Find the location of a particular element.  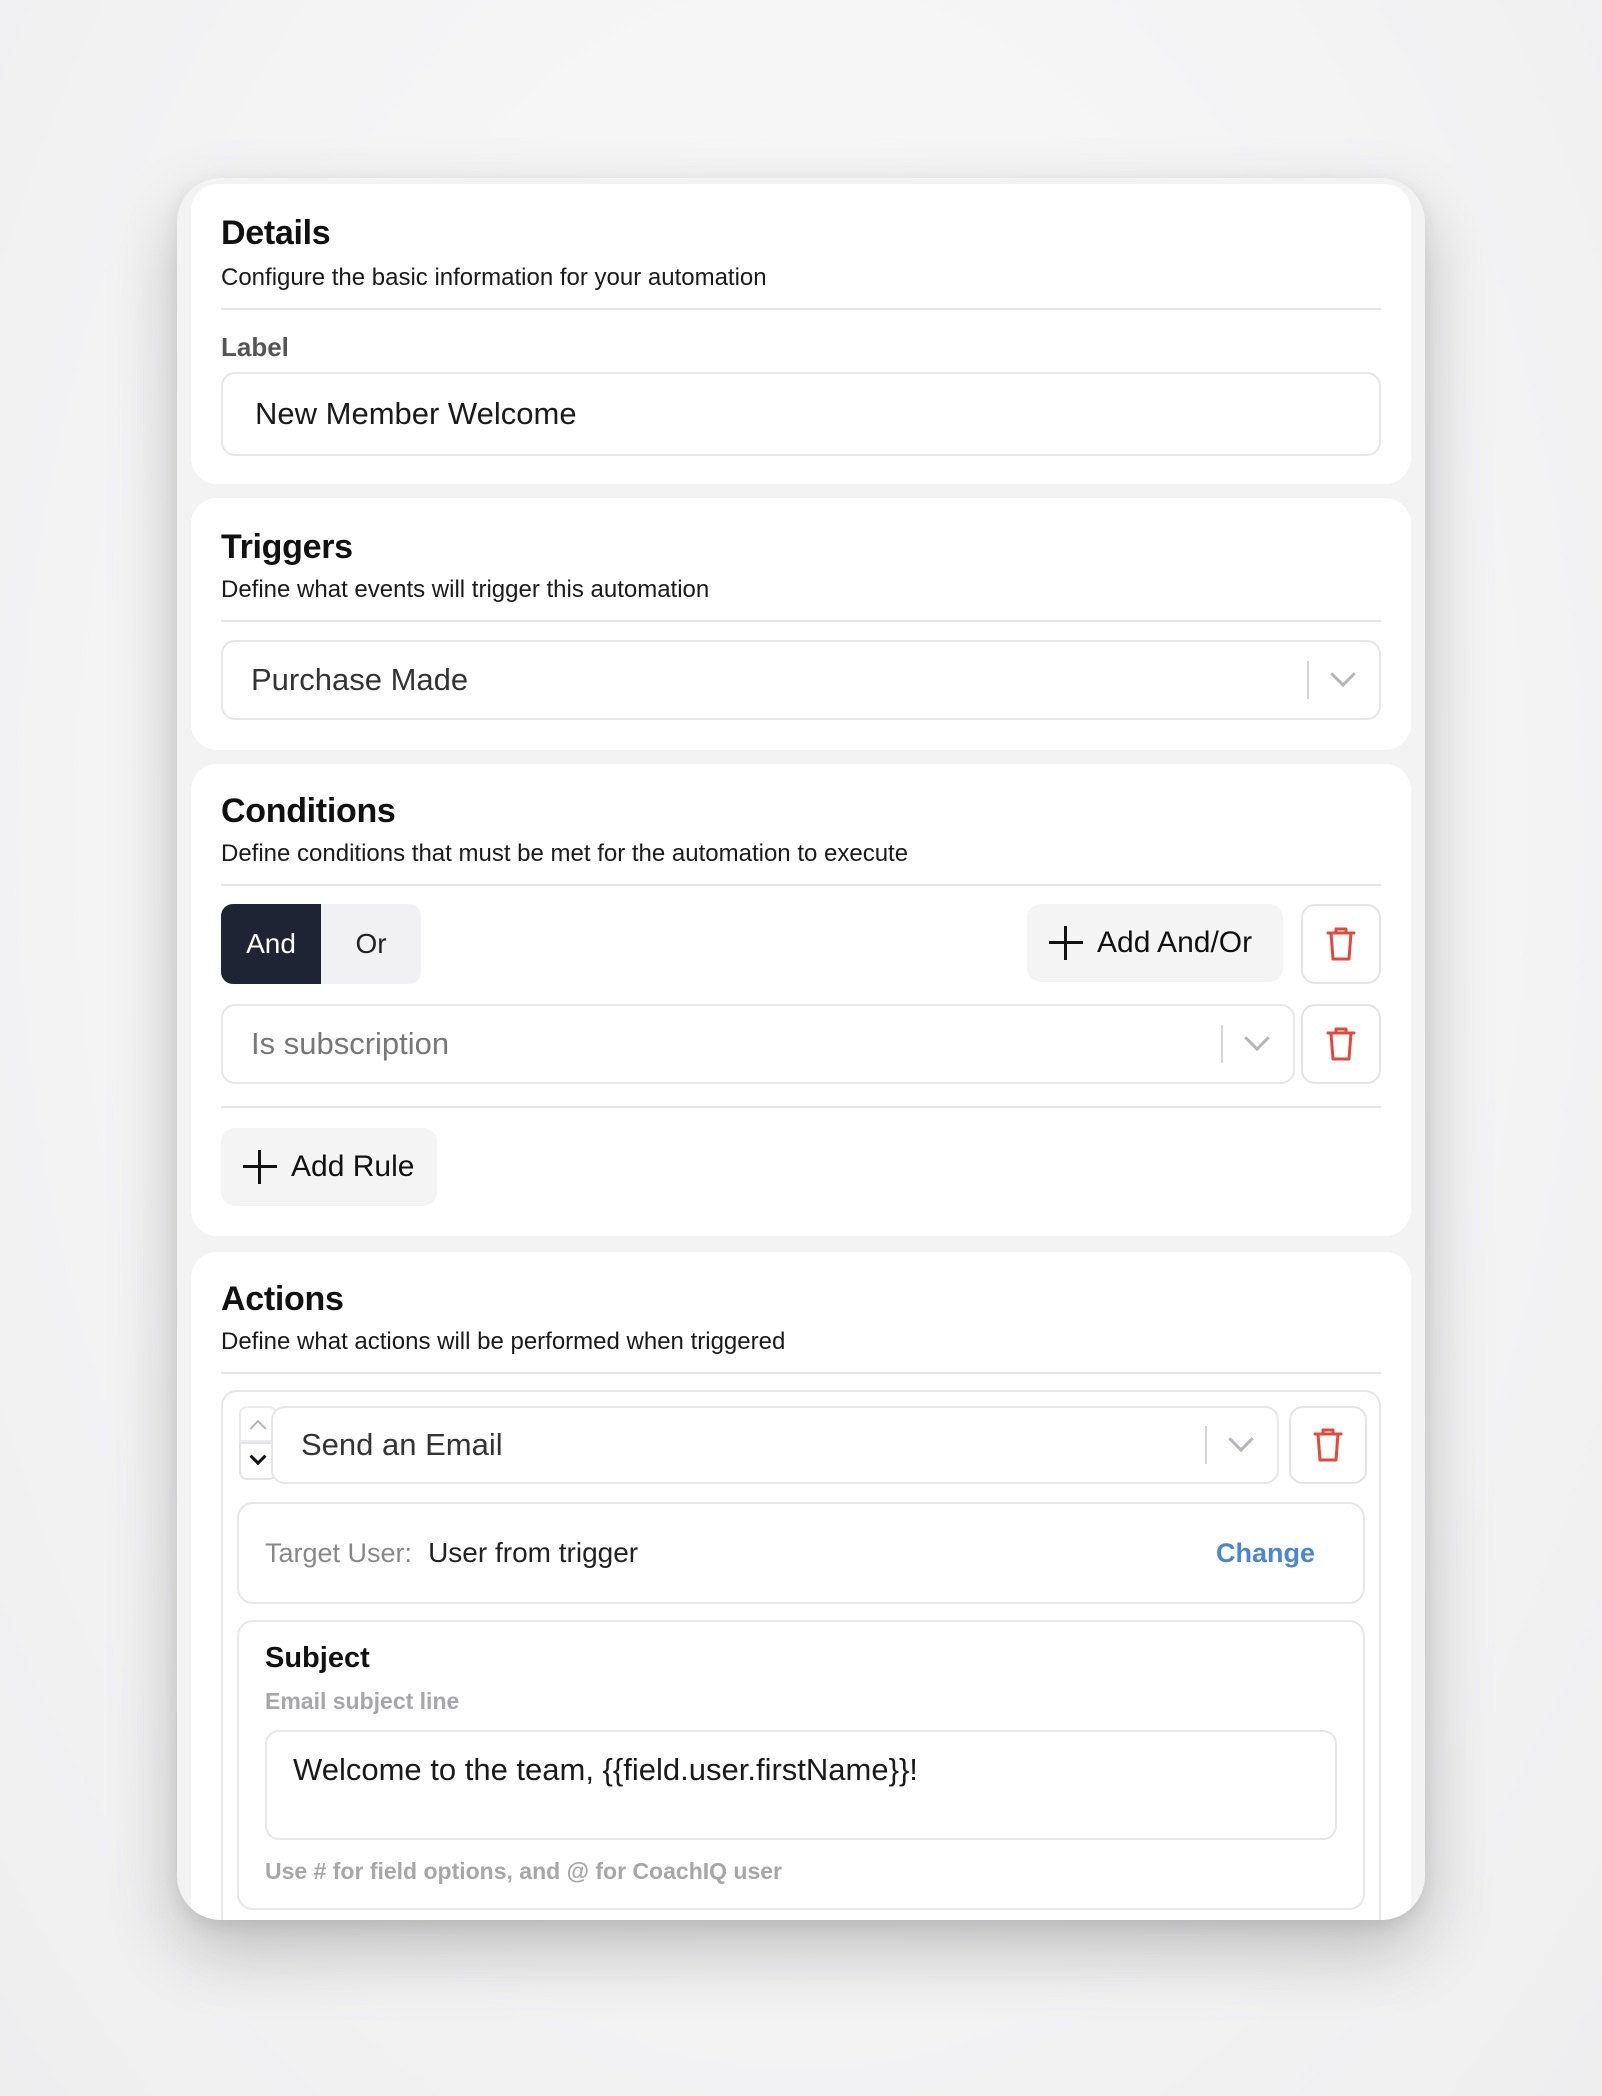

subject-title: Subject is located at coordinates (317, 1658).